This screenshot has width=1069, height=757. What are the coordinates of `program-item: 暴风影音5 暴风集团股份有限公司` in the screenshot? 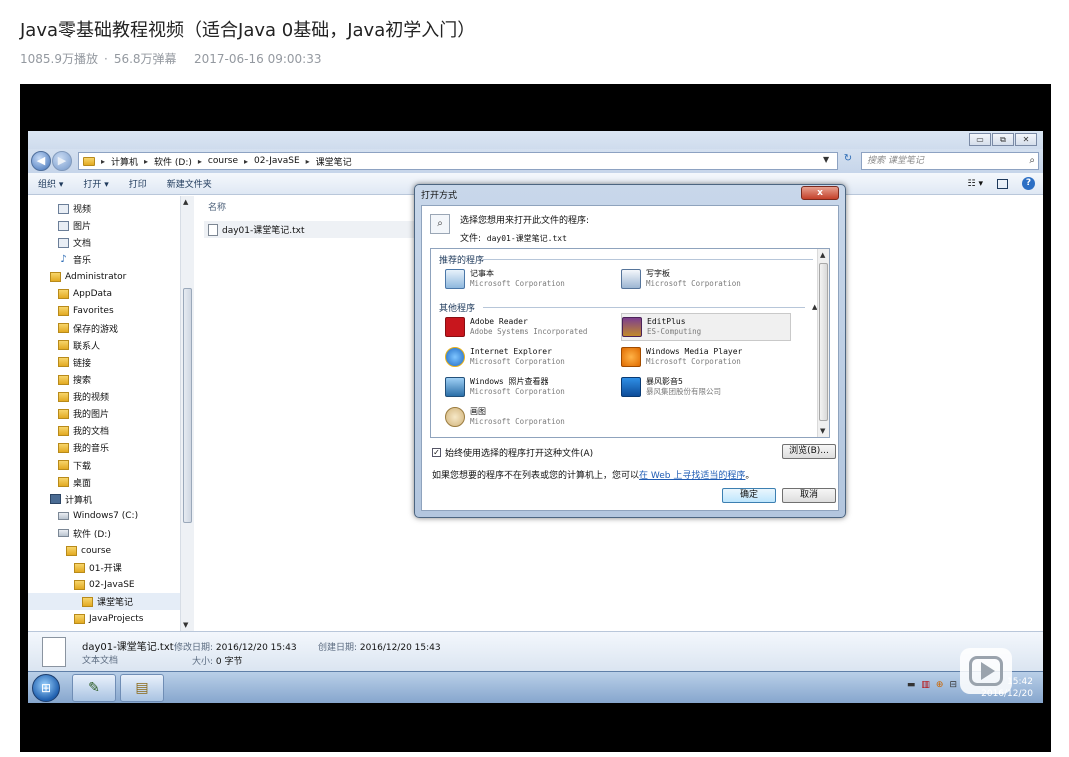 It's located at (706, 387).